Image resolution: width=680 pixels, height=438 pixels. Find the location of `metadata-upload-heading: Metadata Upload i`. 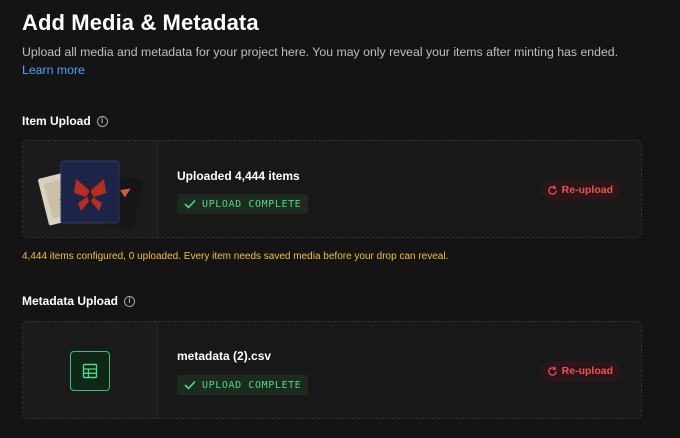

metadata-upload-heading: Metadata Upload i is located at coordinates (79, 301).